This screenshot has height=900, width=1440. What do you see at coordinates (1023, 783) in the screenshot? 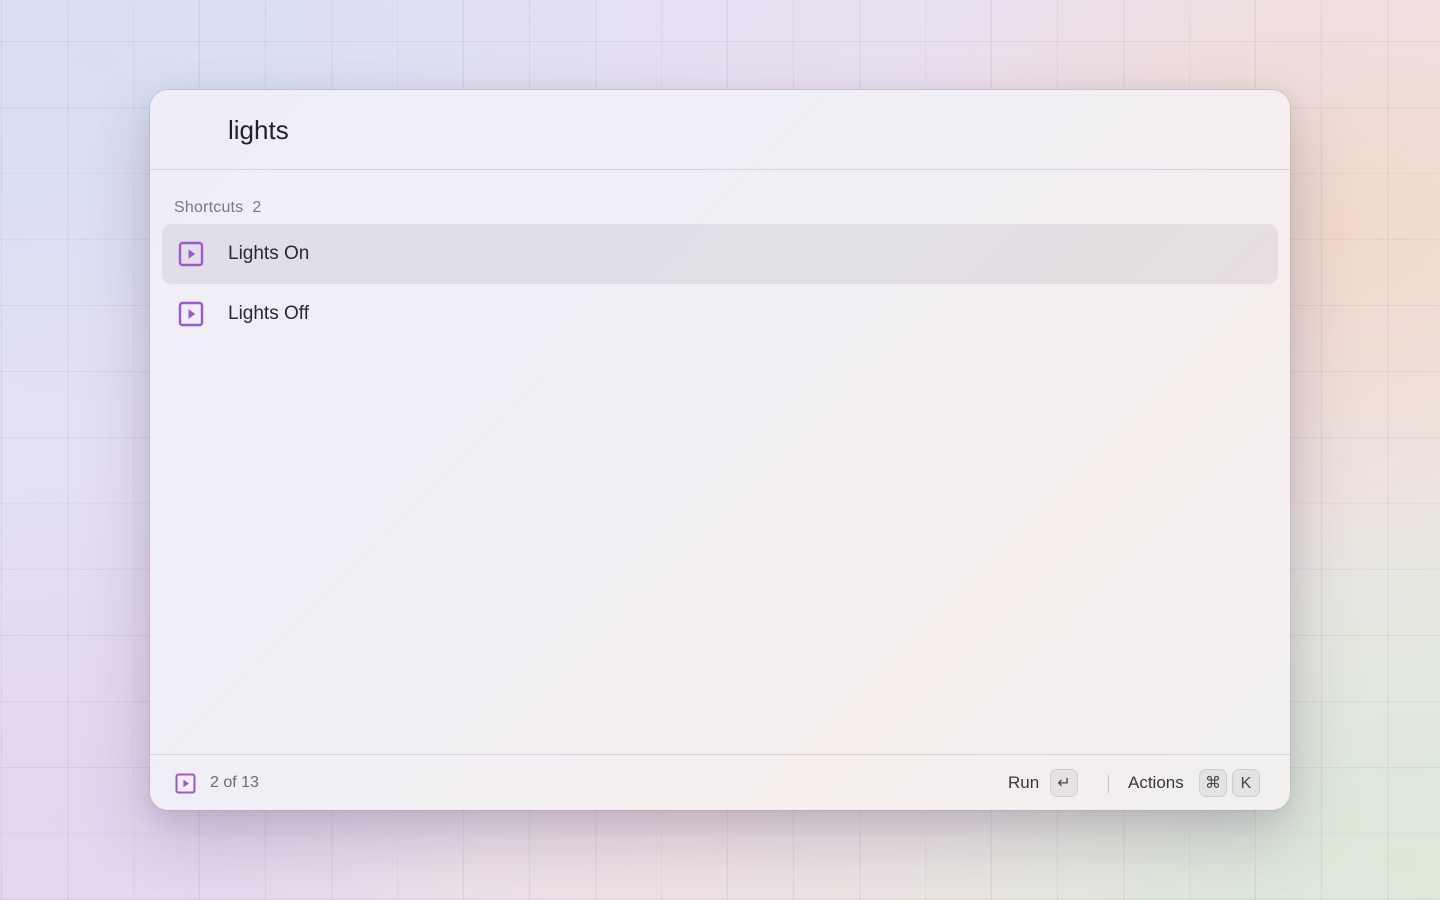
I see `run-button: Run` at bounding box center [1023, 783].